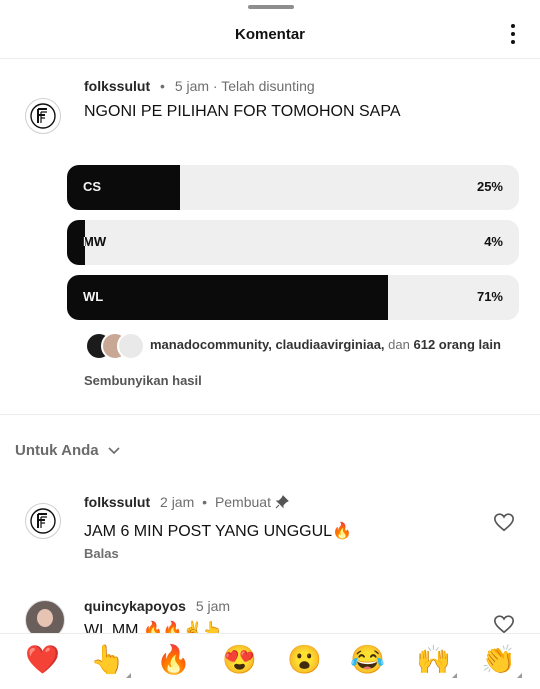  I want to click on post-username: folkssulut, so click(117, 86).